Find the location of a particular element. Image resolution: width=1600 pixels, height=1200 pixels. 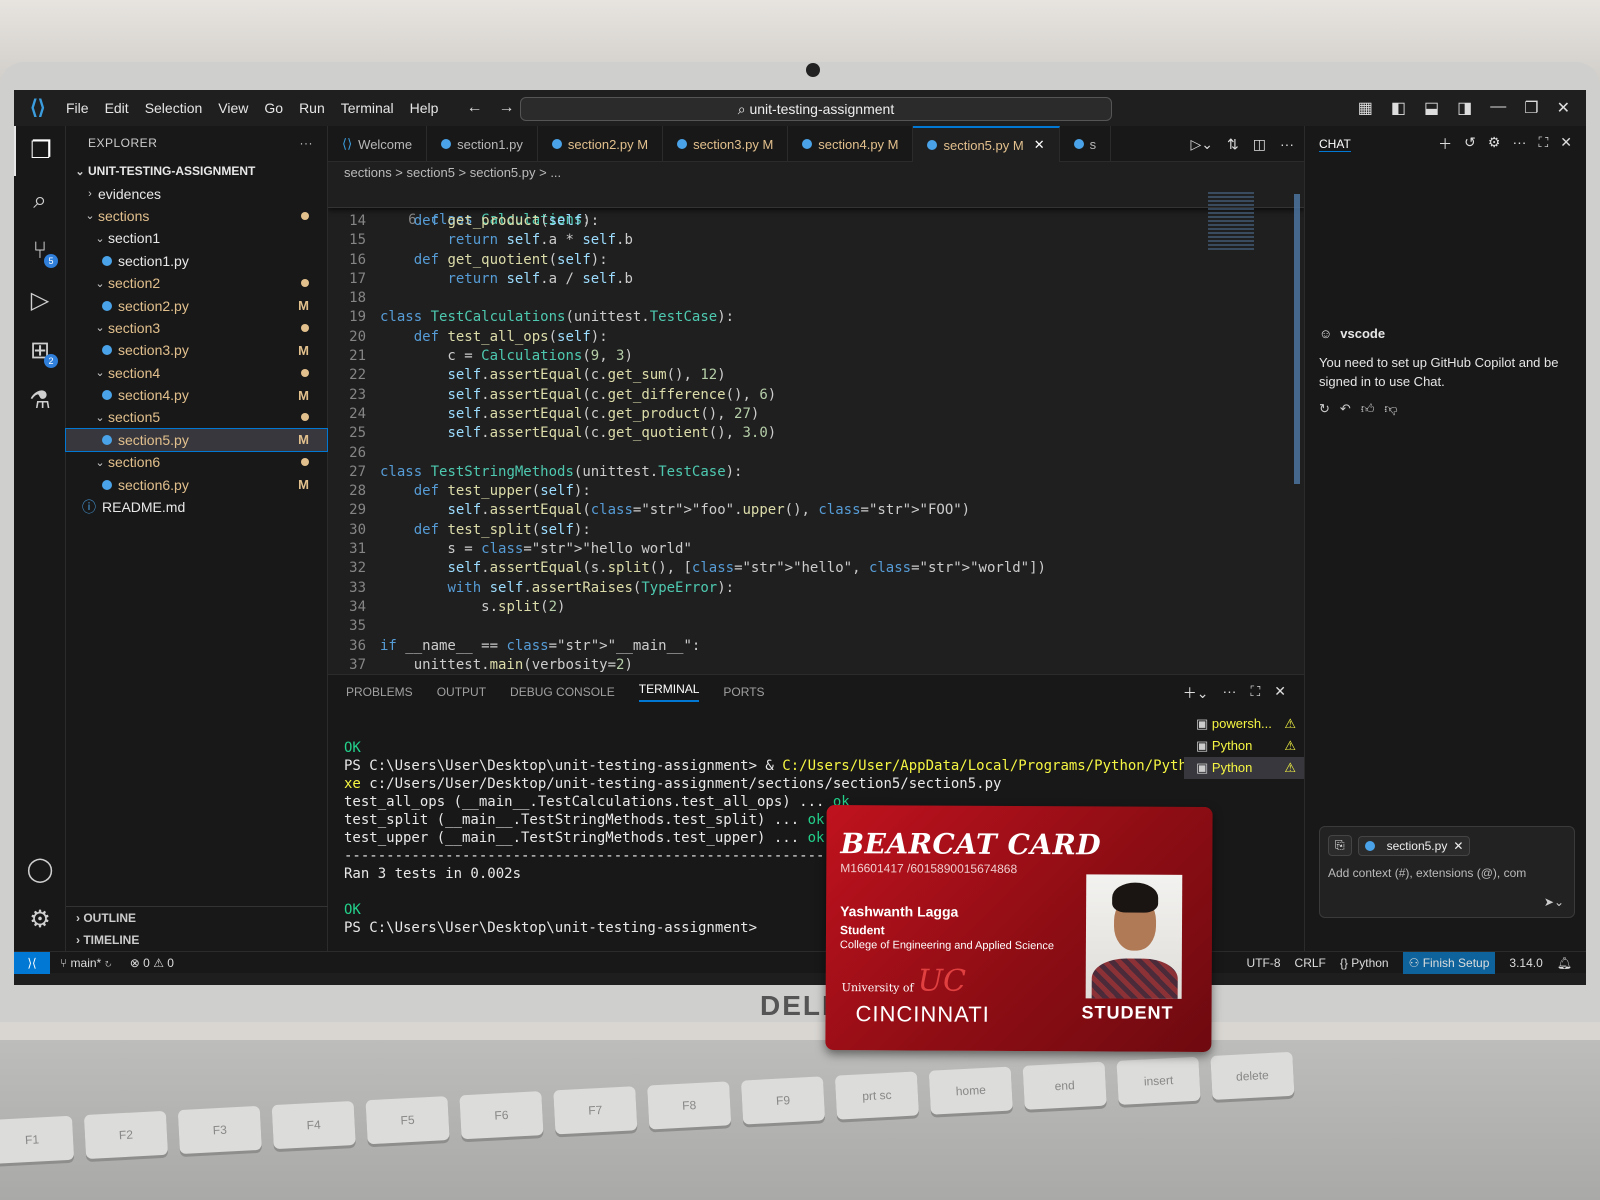

code-line: 18 is located at coordinates (816, 298).